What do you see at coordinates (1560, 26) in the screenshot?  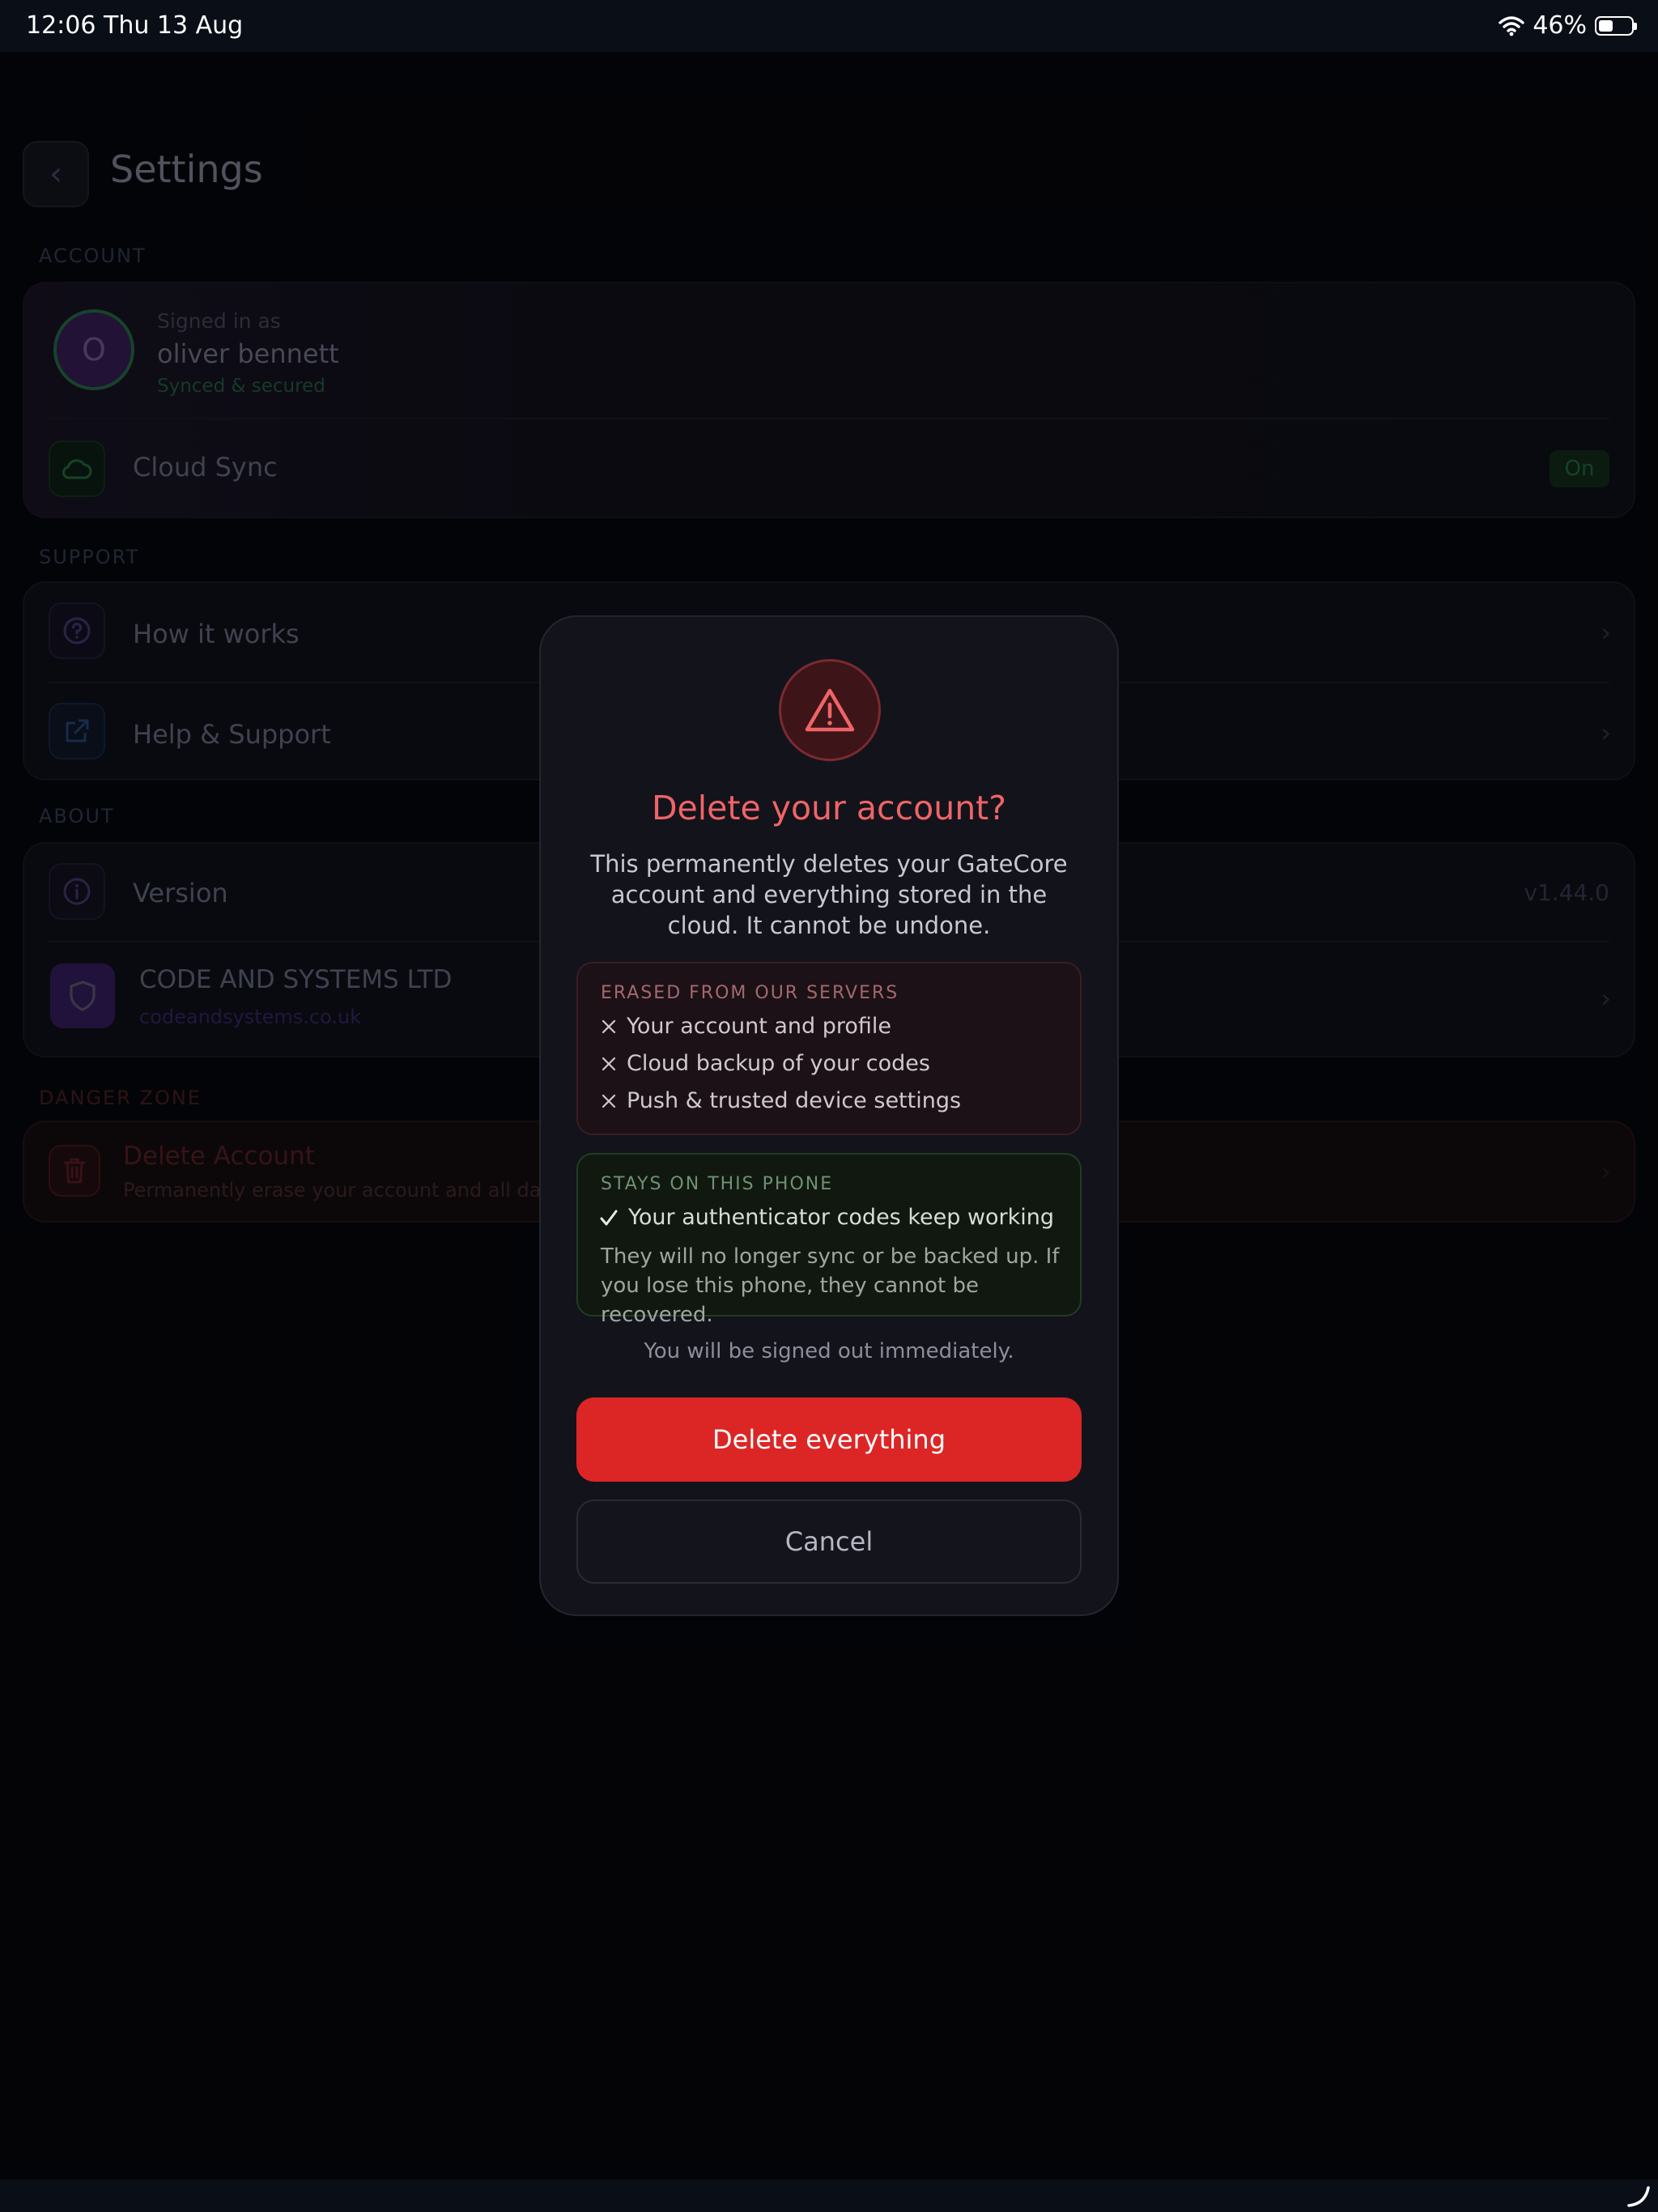 I see `battery-percent: 46%` at bounding box center [1560, 26].